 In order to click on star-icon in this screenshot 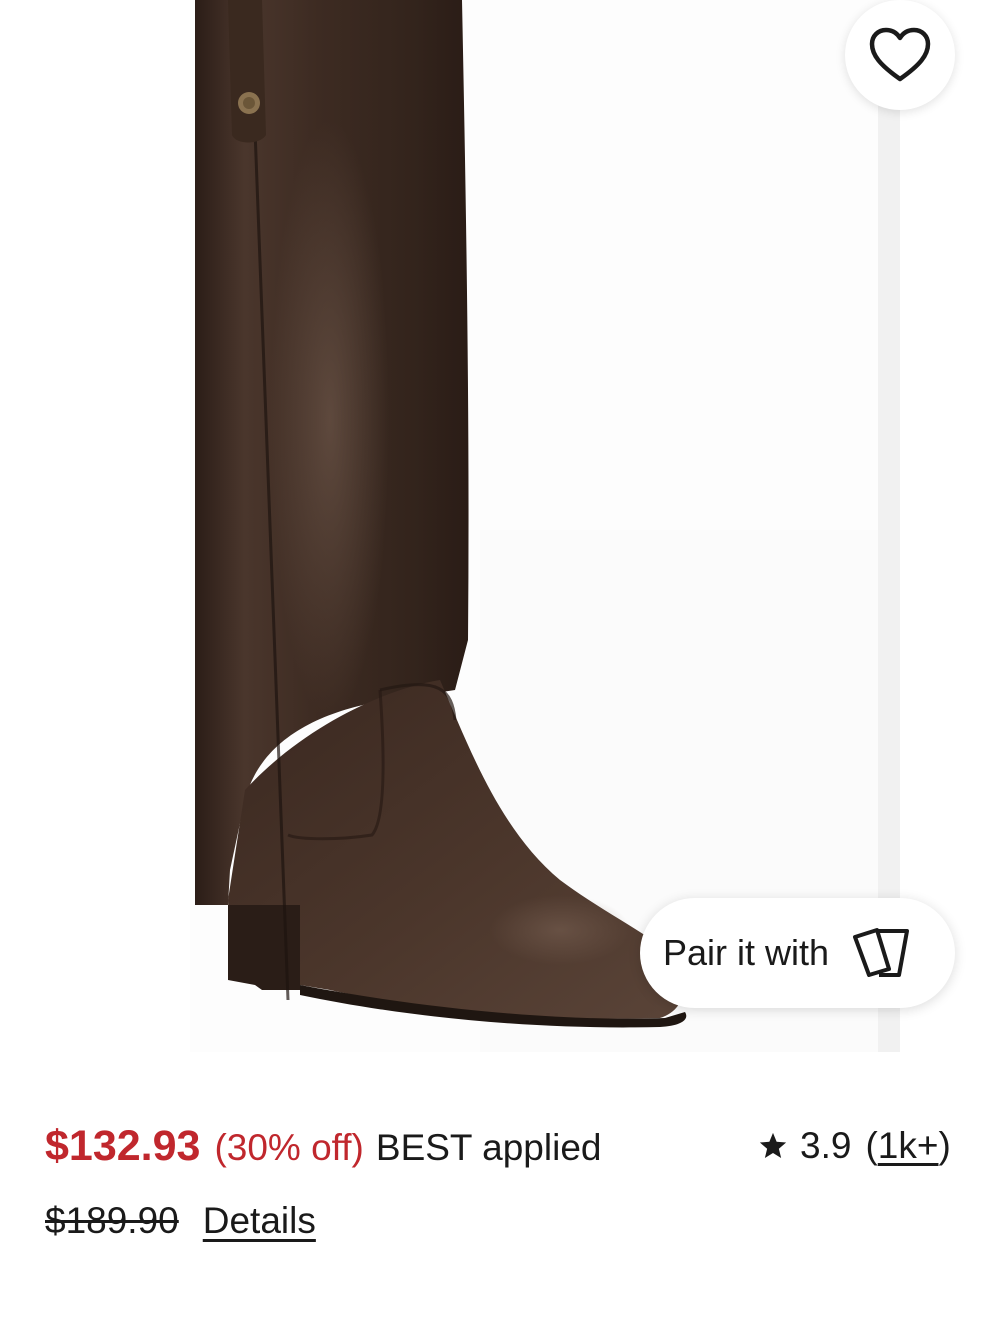, I will do `click(773, 1145)`.